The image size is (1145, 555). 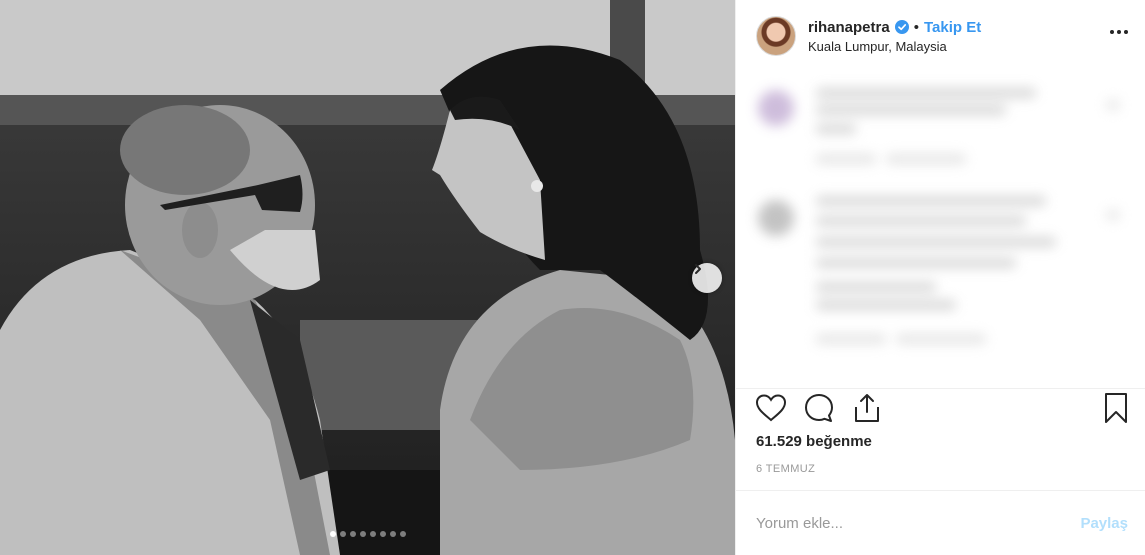 I want to click on carousel-next-button, so click(x=707, y=278).